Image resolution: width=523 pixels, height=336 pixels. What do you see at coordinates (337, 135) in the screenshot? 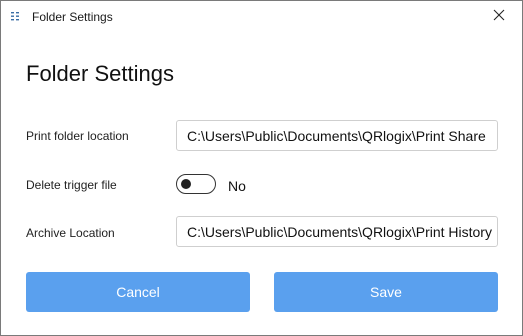
I see `print-folder-input` at bounding box center [337, 135].